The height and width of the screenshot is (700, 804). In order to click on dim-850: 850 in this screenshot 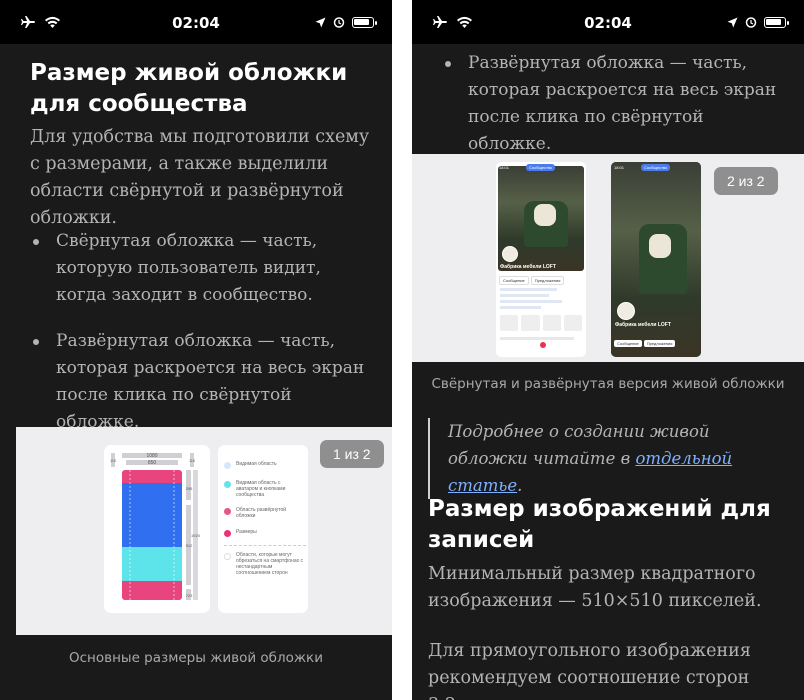, I will do `click(152, 463)`.